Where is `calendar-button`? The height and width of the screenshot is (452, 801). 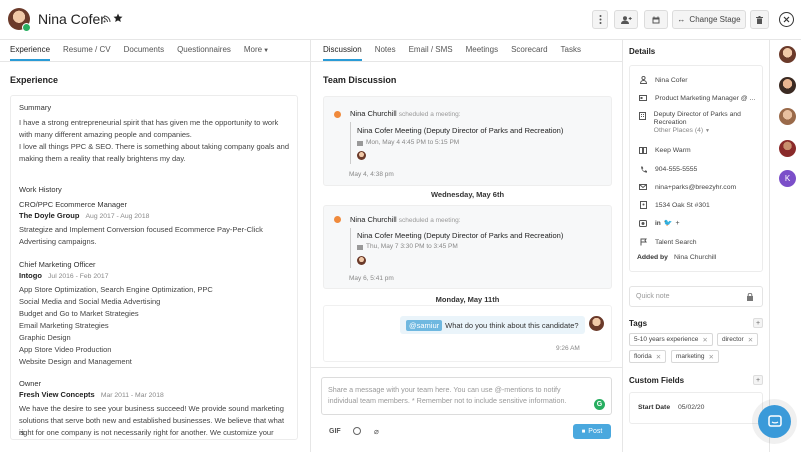 calendar-button is located at coordinates (656, 19).